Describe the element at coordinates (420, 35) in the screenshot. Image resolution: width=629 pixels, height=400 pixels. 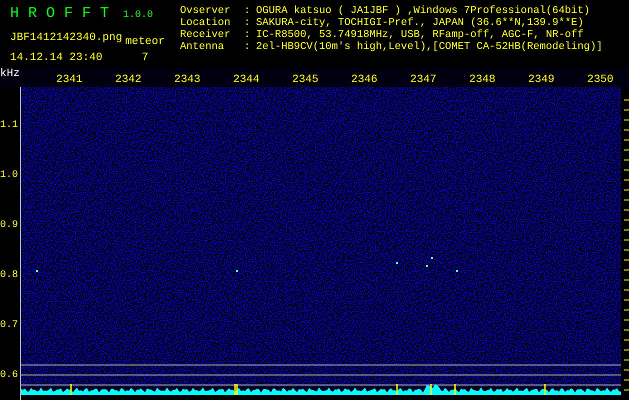
I see `info-value: IC-R8500, 53.74918MHz, USB, RFamp-off, AGC-F, NR-off` at that location.